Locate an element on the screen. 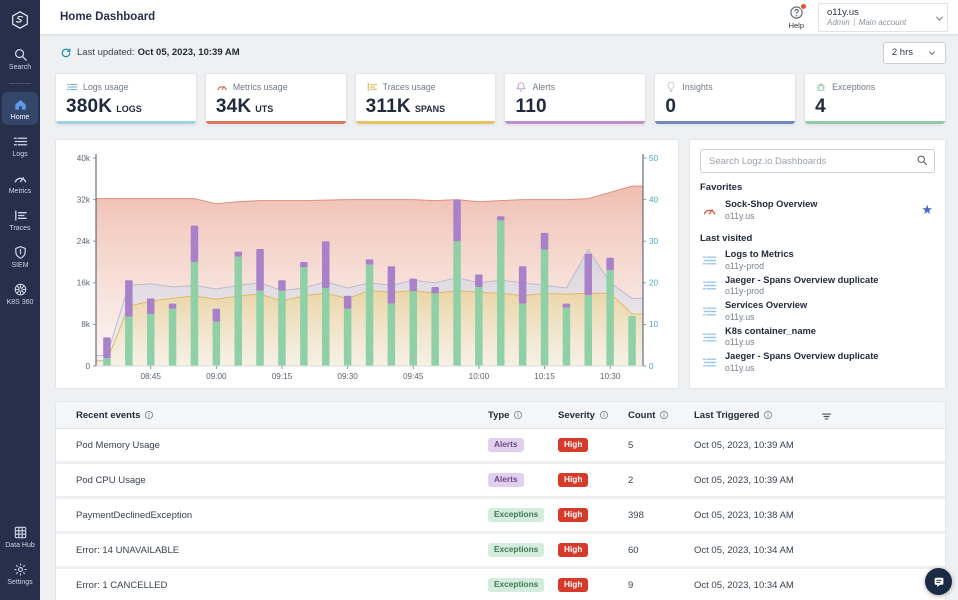  account-selector: o11y.us Admin Main account is located at coordinates (883, 17).